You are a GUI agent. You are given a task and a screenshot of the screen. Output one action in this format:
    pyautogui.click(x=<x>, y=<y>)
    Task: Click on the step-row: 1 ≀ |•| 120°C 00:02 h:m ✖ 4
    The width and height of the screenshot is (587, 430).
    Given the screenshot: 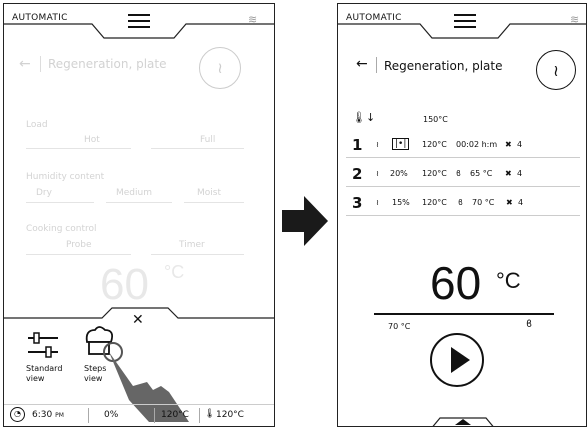 What is the action you would take?
    pyautogui.click(x=463, y=147)
    